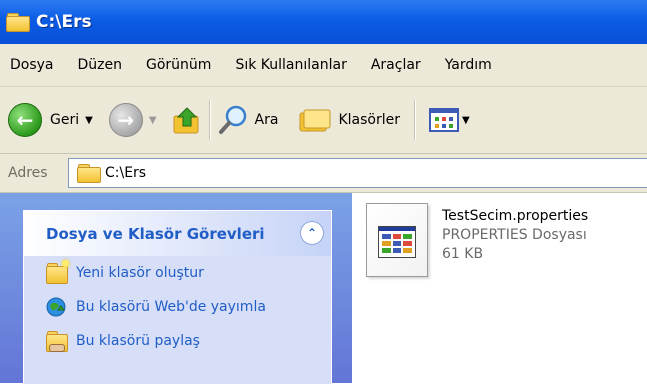  Describe the element at coordinates (290, 65) in the screenshot. I see `menu-sik-kullanilanlar: Sık Kullanılanlar` at that location.